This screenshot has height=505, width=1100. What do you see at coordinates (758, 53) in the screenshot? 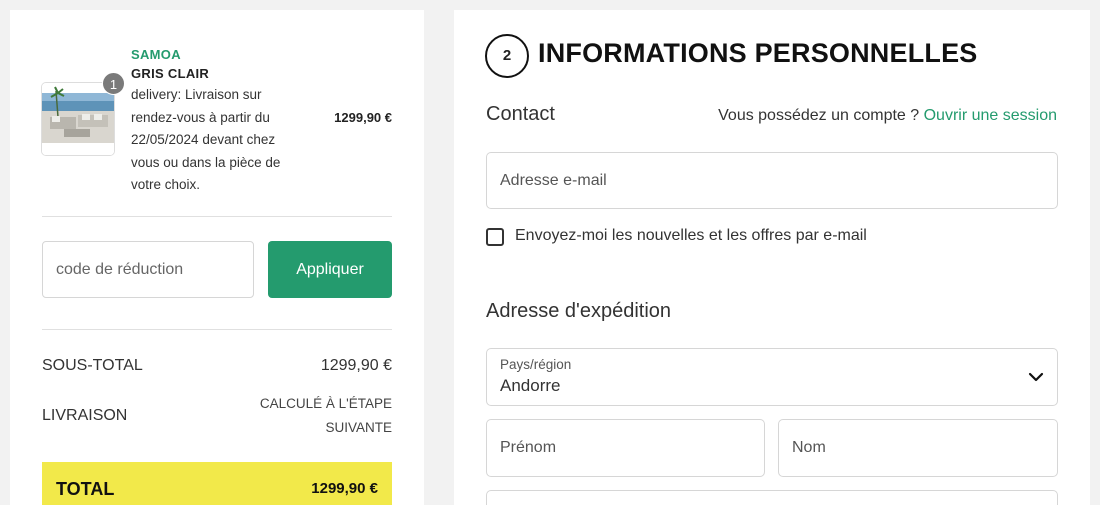
I see `section-title: INFORMATIONS PERSONNELLES` at bounding box center [758, 53].